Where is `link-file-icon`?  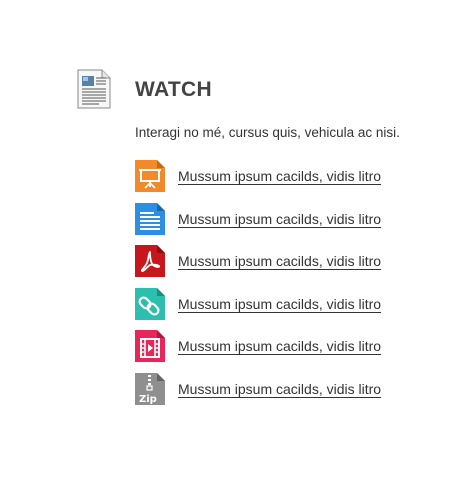
link-file-icon is located at coordinates (150, 303).